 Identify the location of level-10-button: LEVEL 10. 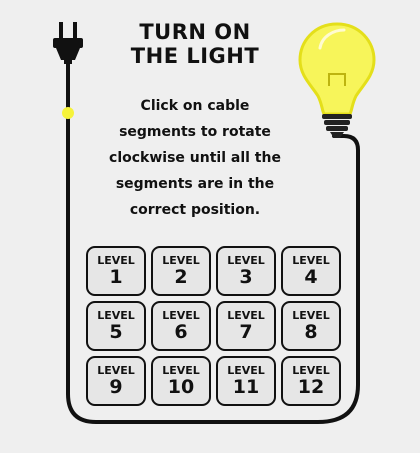
(181, 381).